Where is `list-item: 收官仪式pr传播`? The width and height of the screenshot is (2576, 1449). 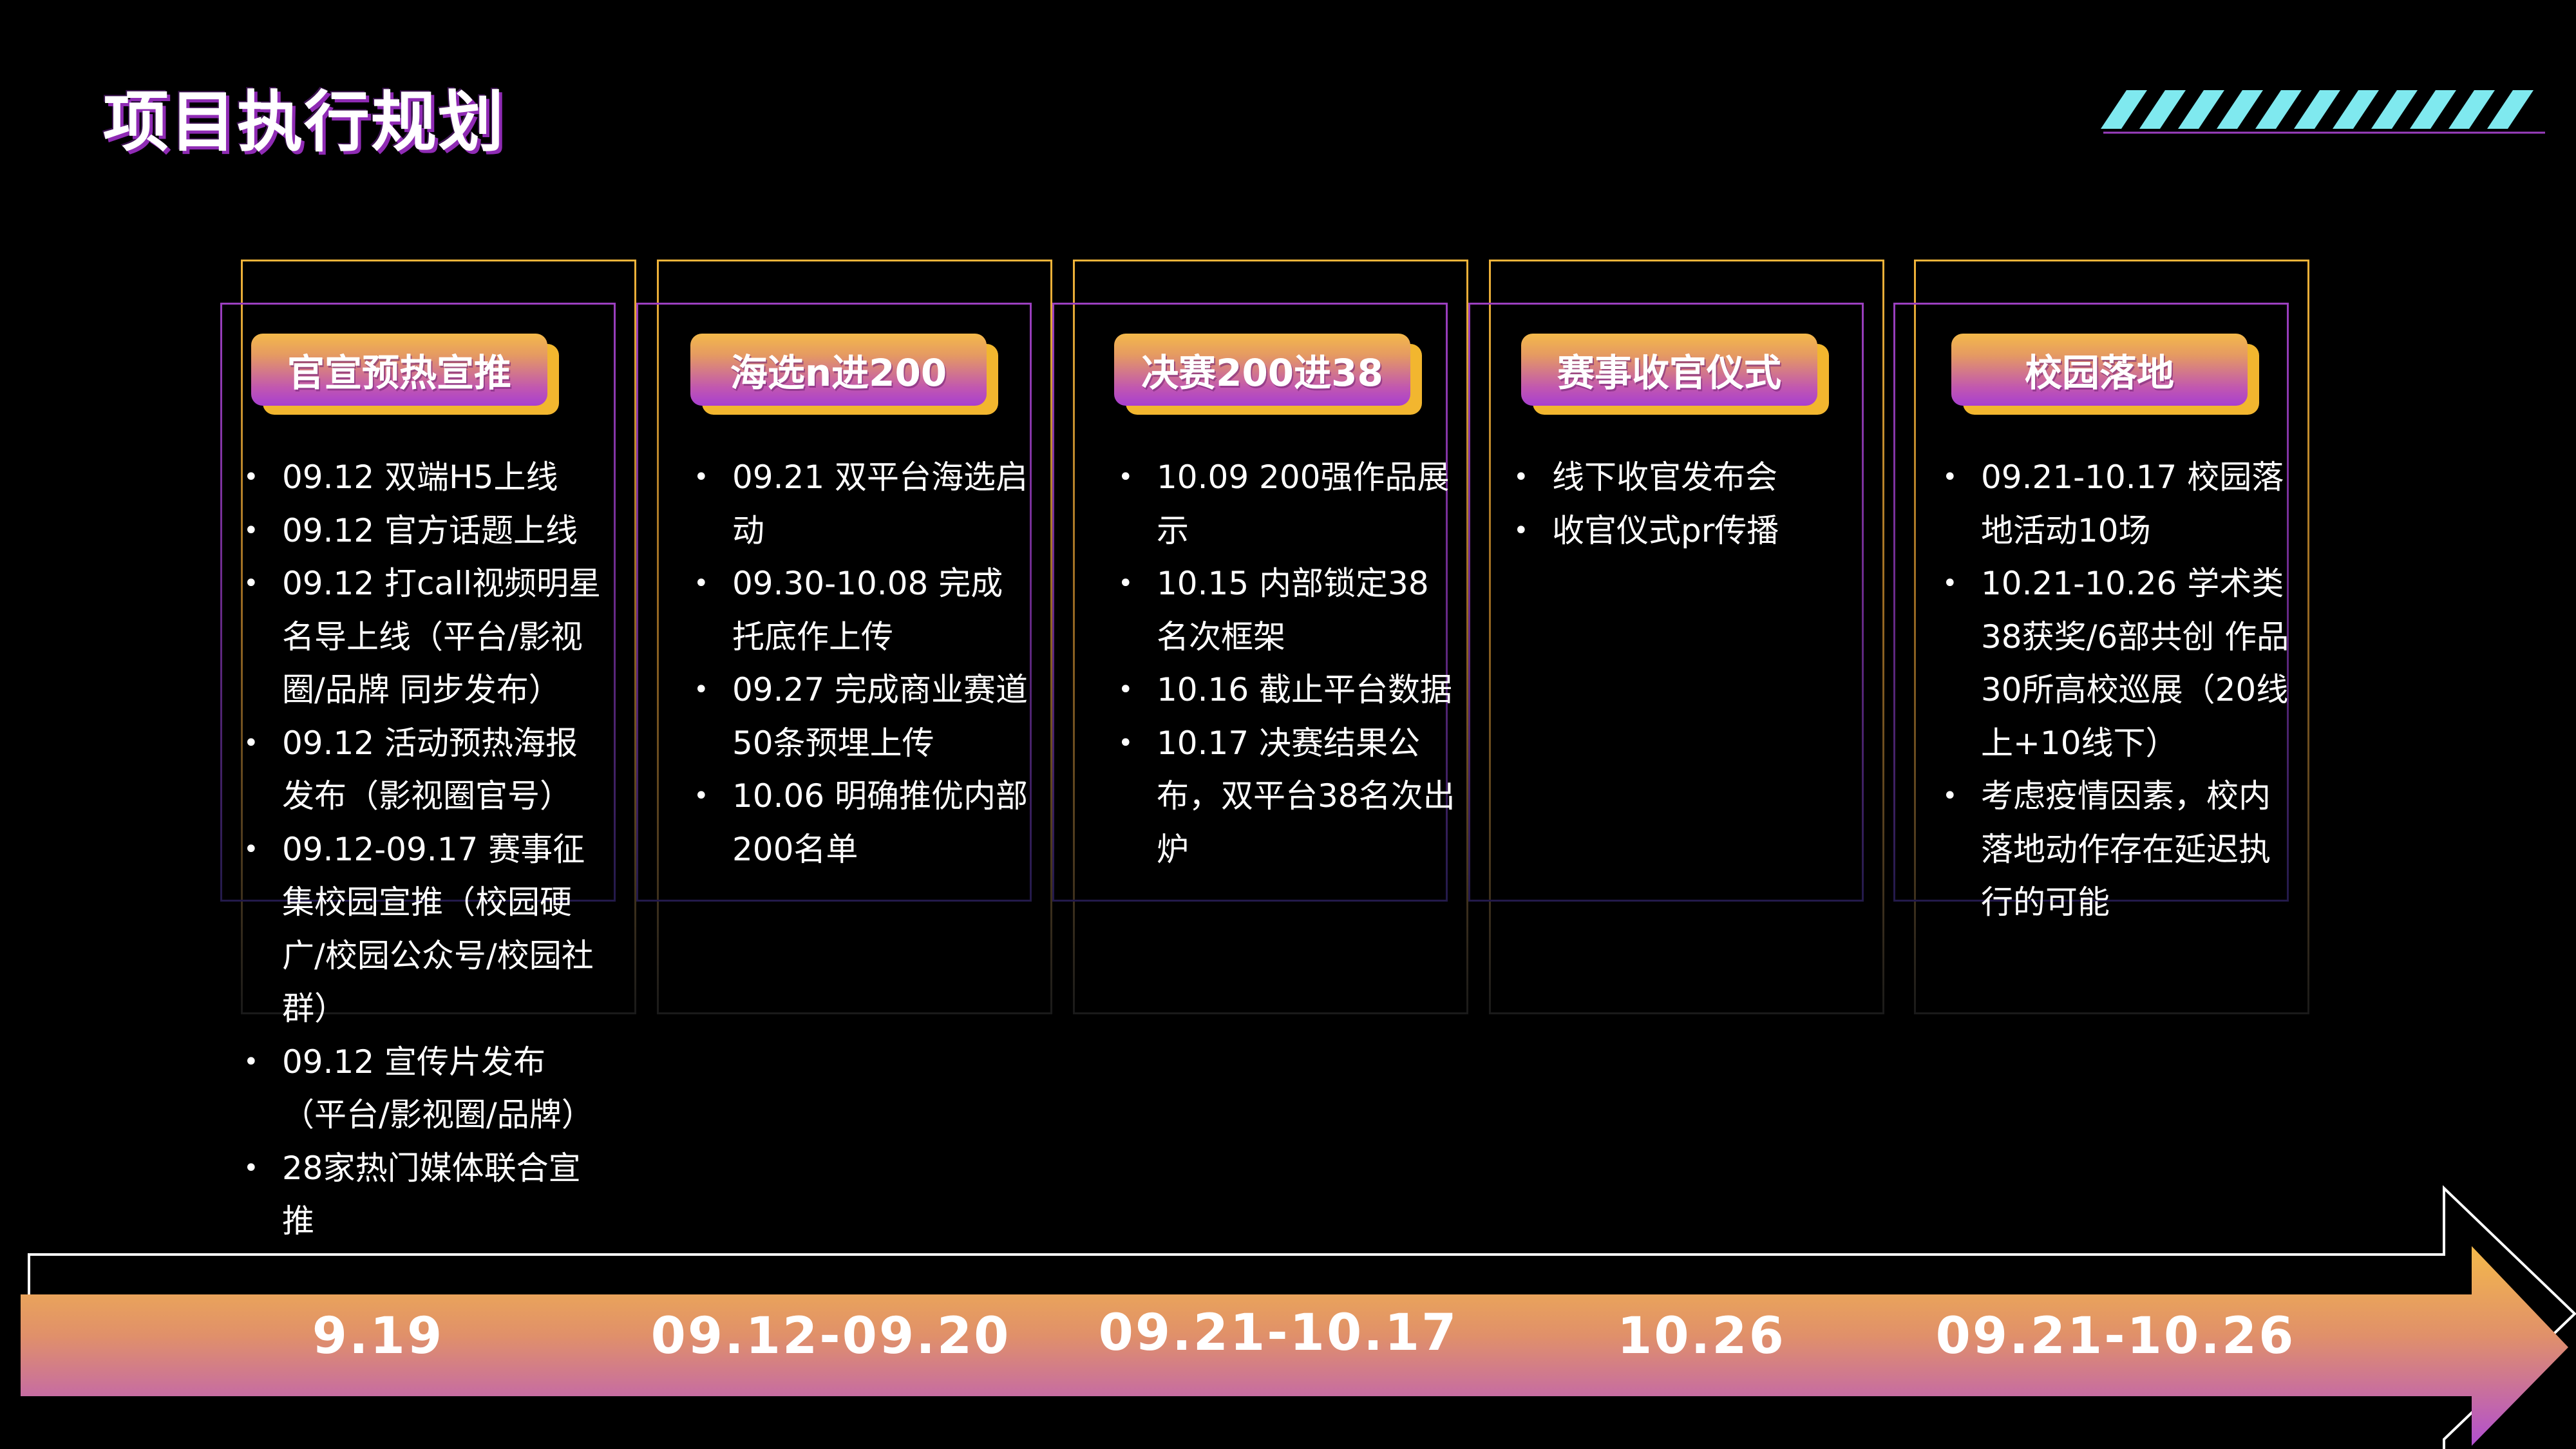
list-item: 收官仪式pr传播 is located at coordinates (1684, 531).